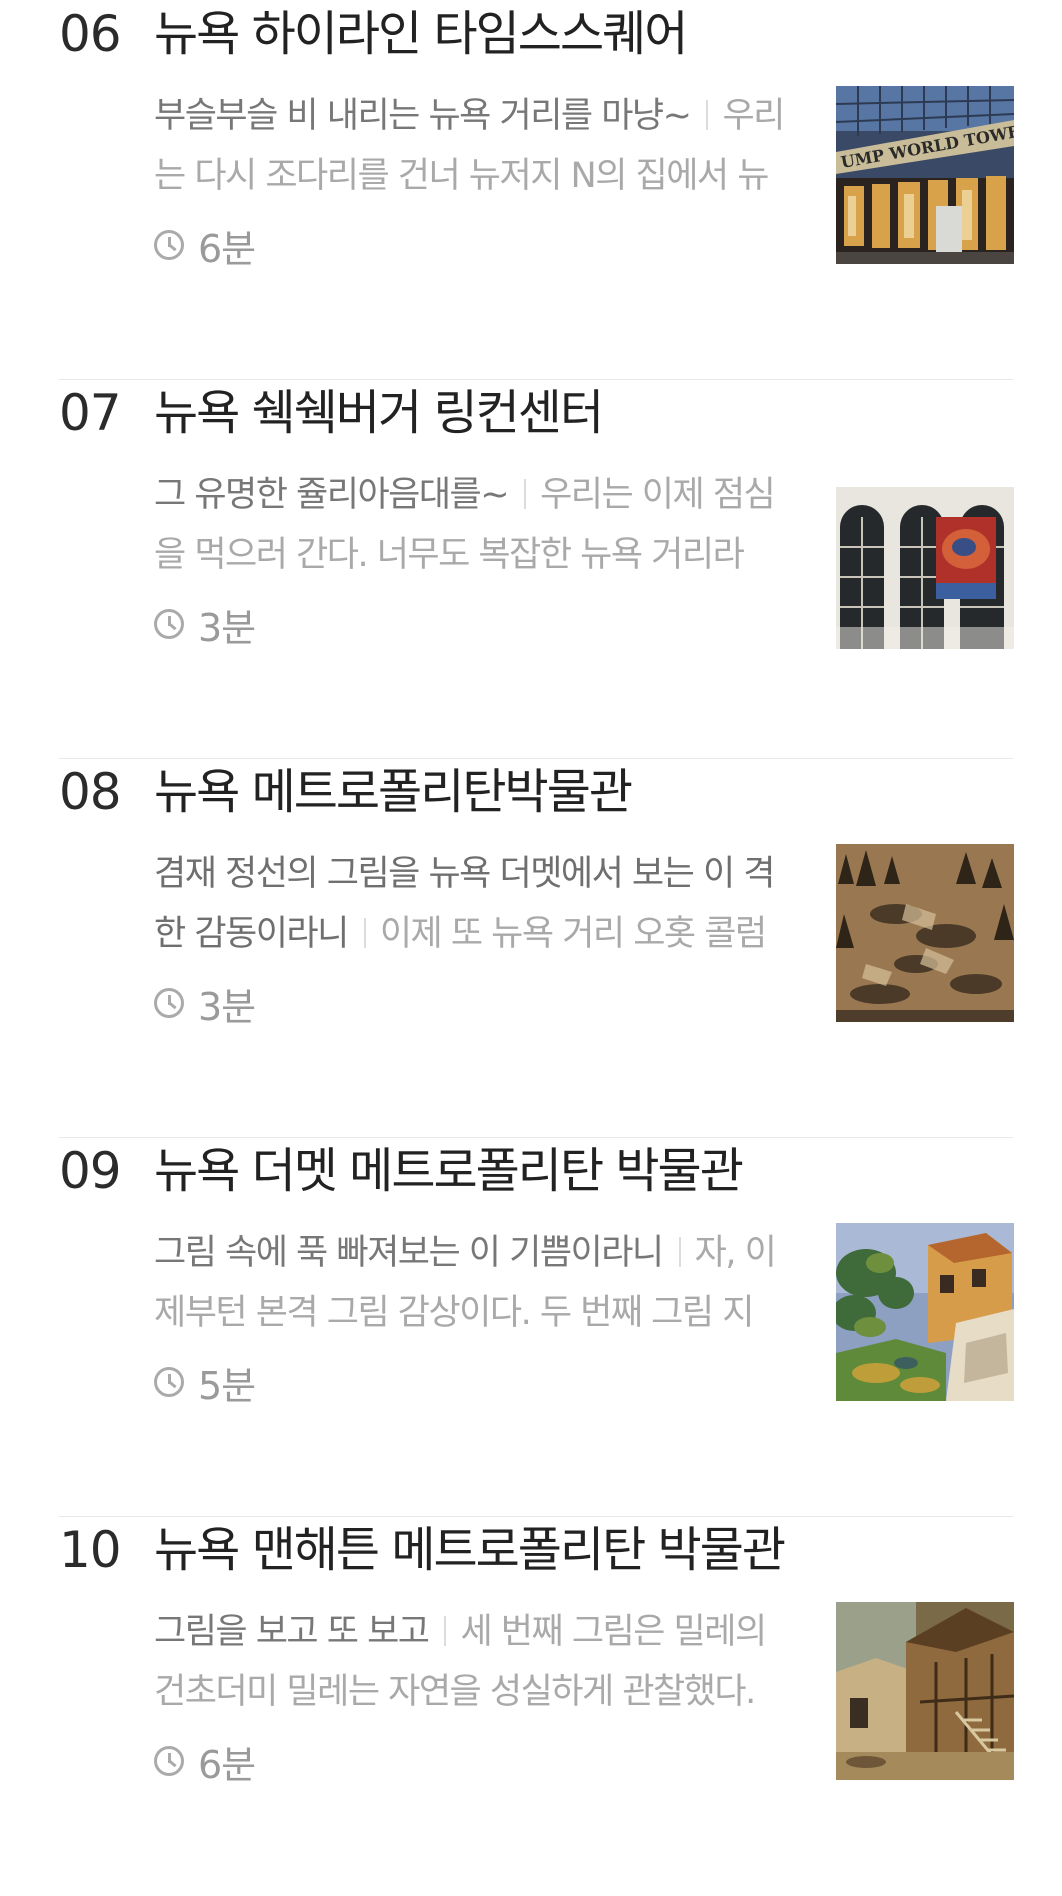  What do you see at coordinates (332, 495) in the screenshot?
I see `excerpt-lead: 그 유명한 쥴리아음대를~` at bounding box center [332, 495].